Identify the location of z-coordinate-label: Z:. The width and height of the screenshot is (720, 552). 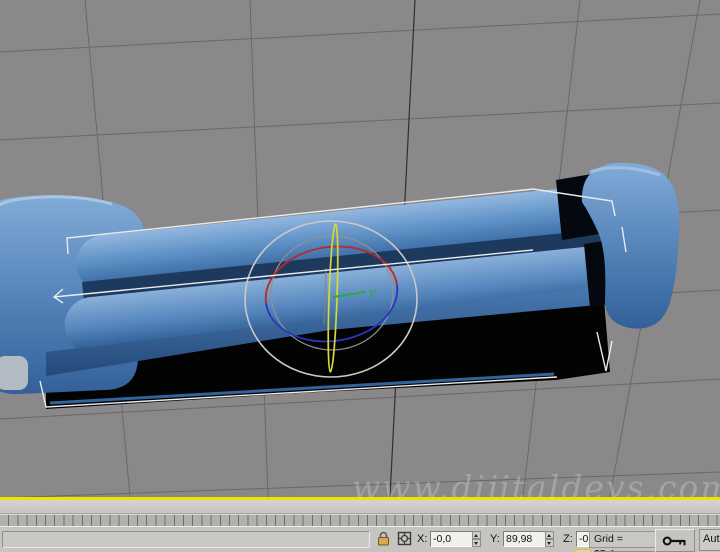
(568, 539).